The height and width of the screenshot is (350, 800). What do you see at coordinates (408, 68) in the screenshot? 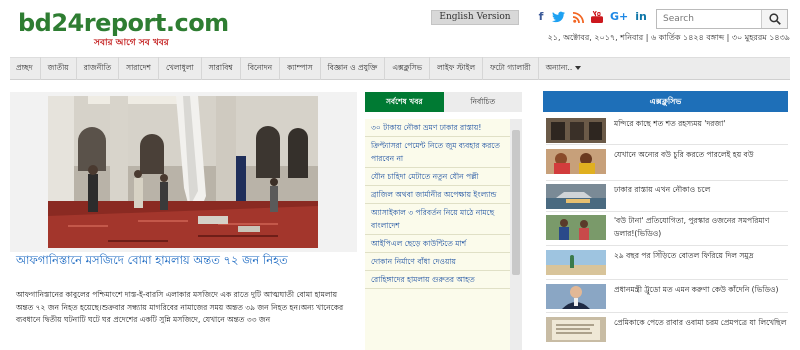
I see `nav-item-exclusive: এক্সক্লুসিভ` at bounding box center [408, 68].